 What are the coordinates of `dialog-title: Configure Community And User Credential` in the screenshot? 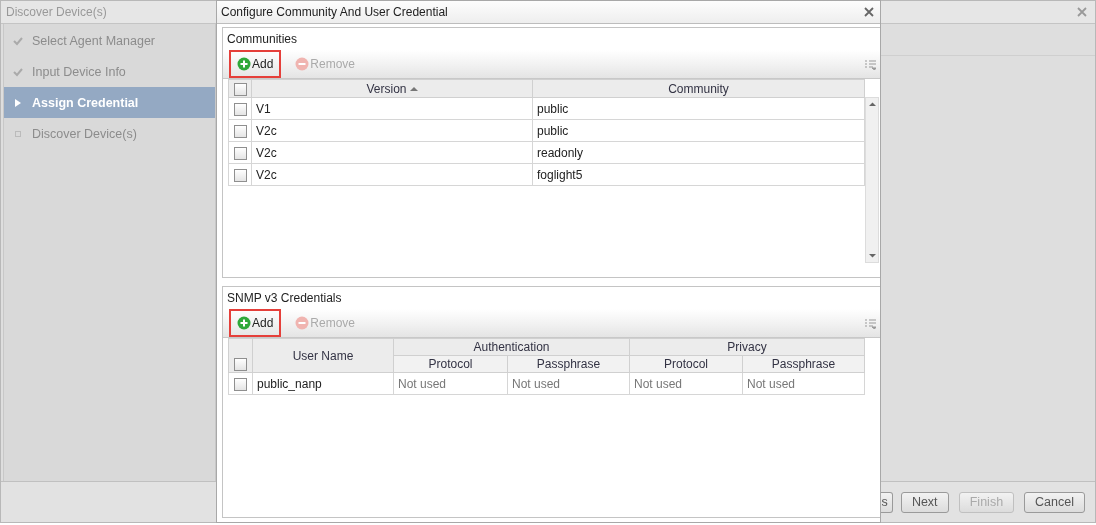 It's located at (334, 12).